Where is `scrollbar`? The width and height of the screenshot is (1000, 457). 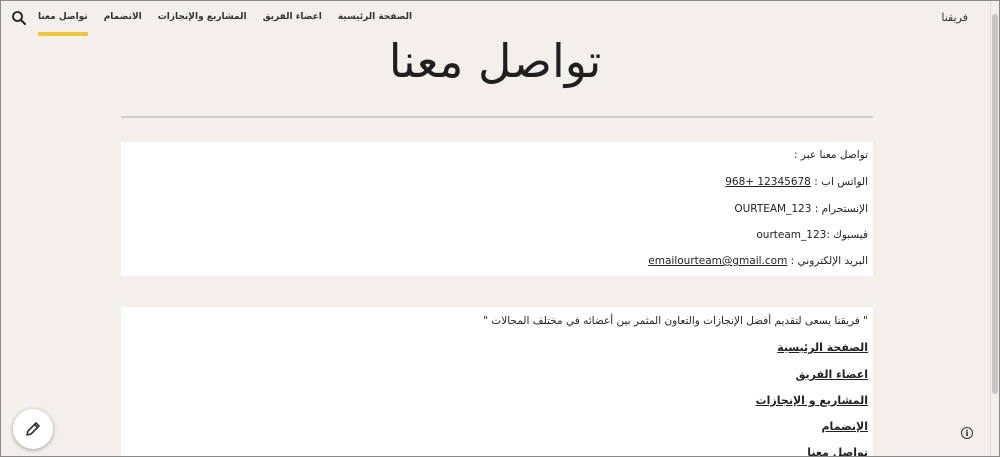
scrollbar is located at coordinates (995, 228).